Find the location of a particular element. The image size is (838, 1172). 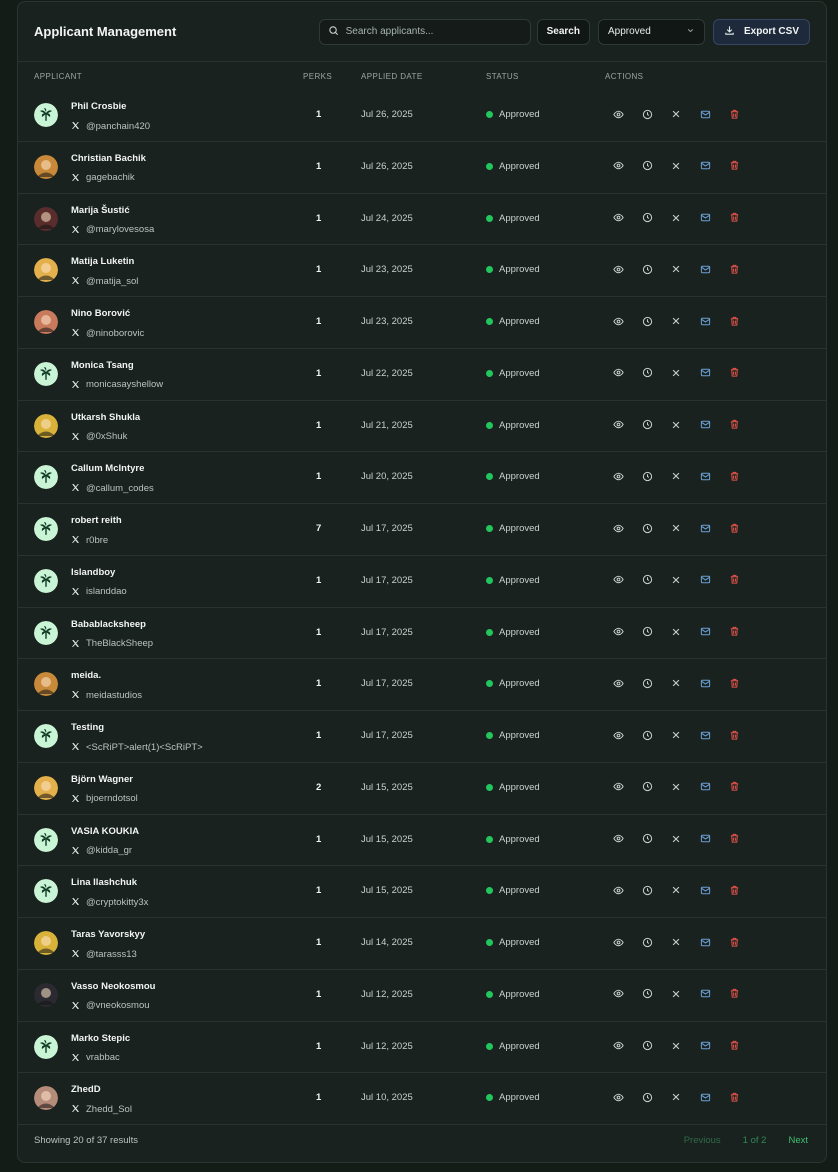

previous-page-button: Previous is located at coordinates (702, 1140).